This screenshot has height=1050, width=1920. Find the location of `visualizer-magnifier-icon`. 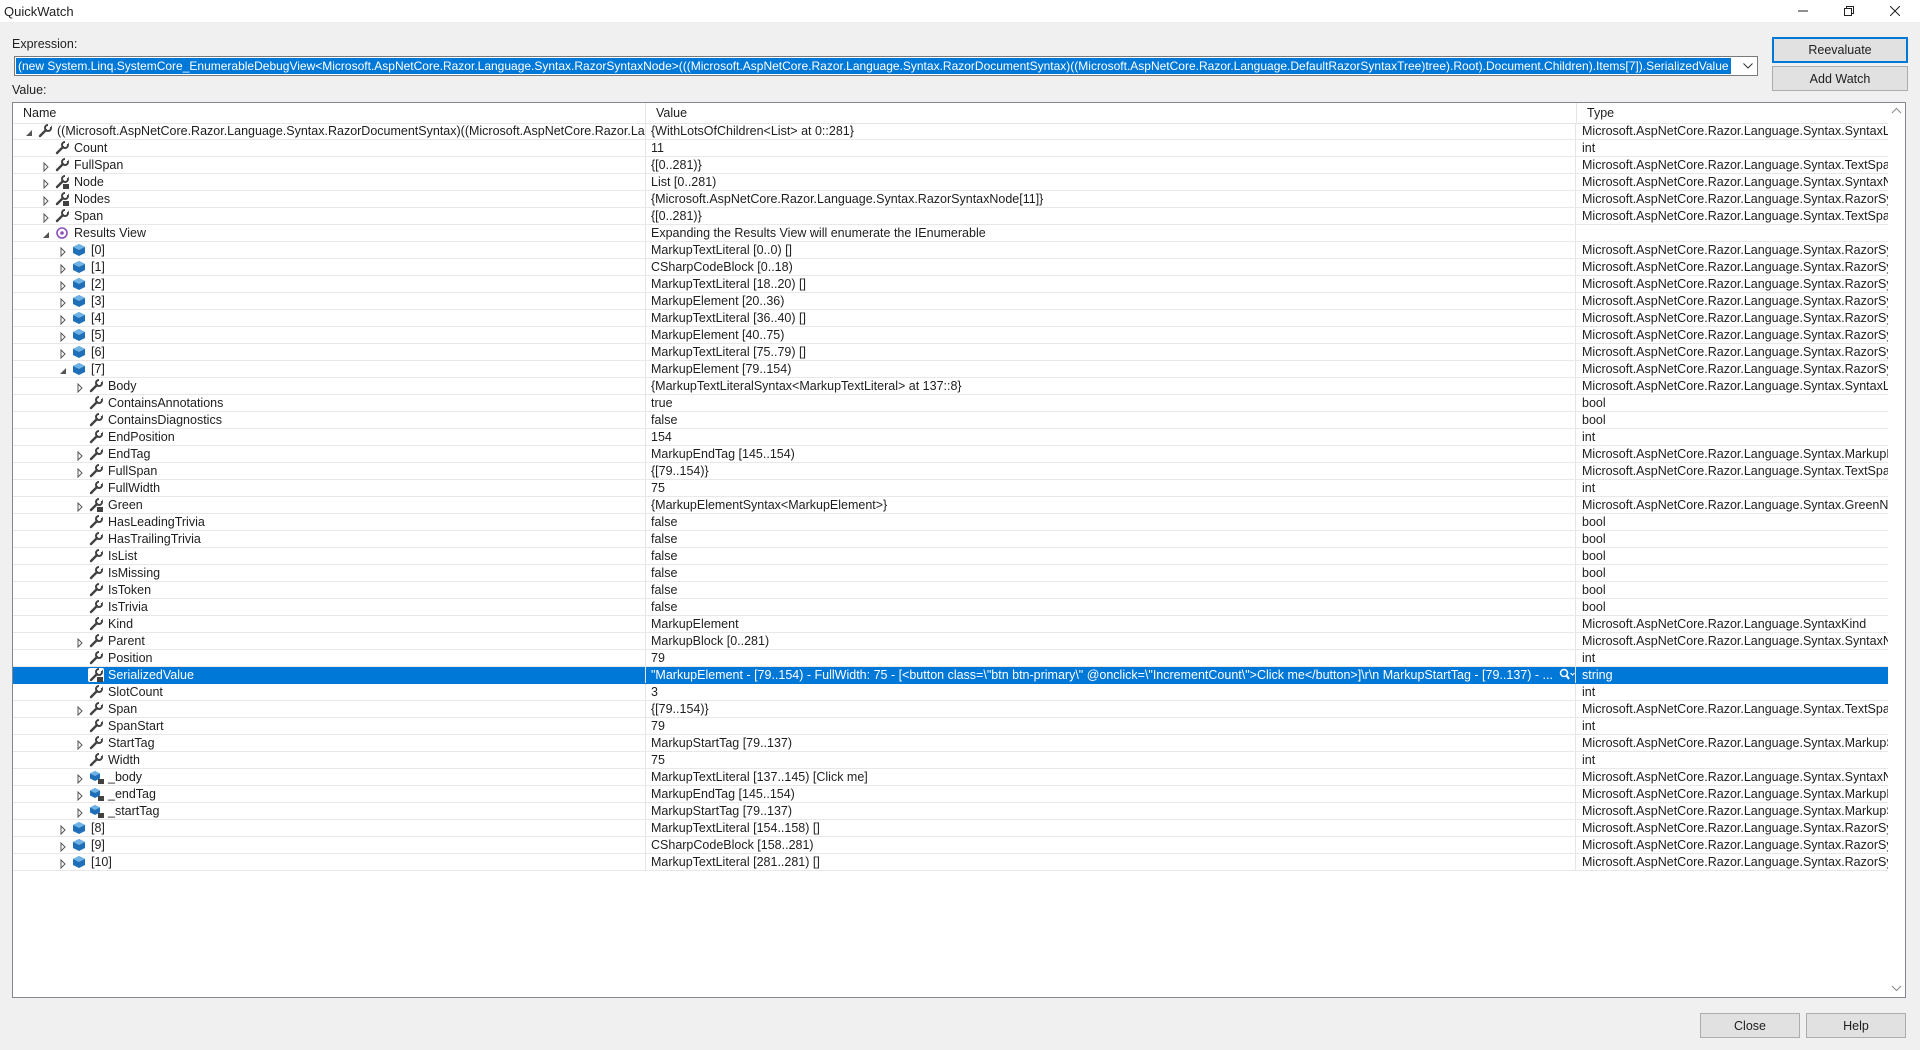

visualizer-magnifier-icon is located at coordinates (1567, 675).